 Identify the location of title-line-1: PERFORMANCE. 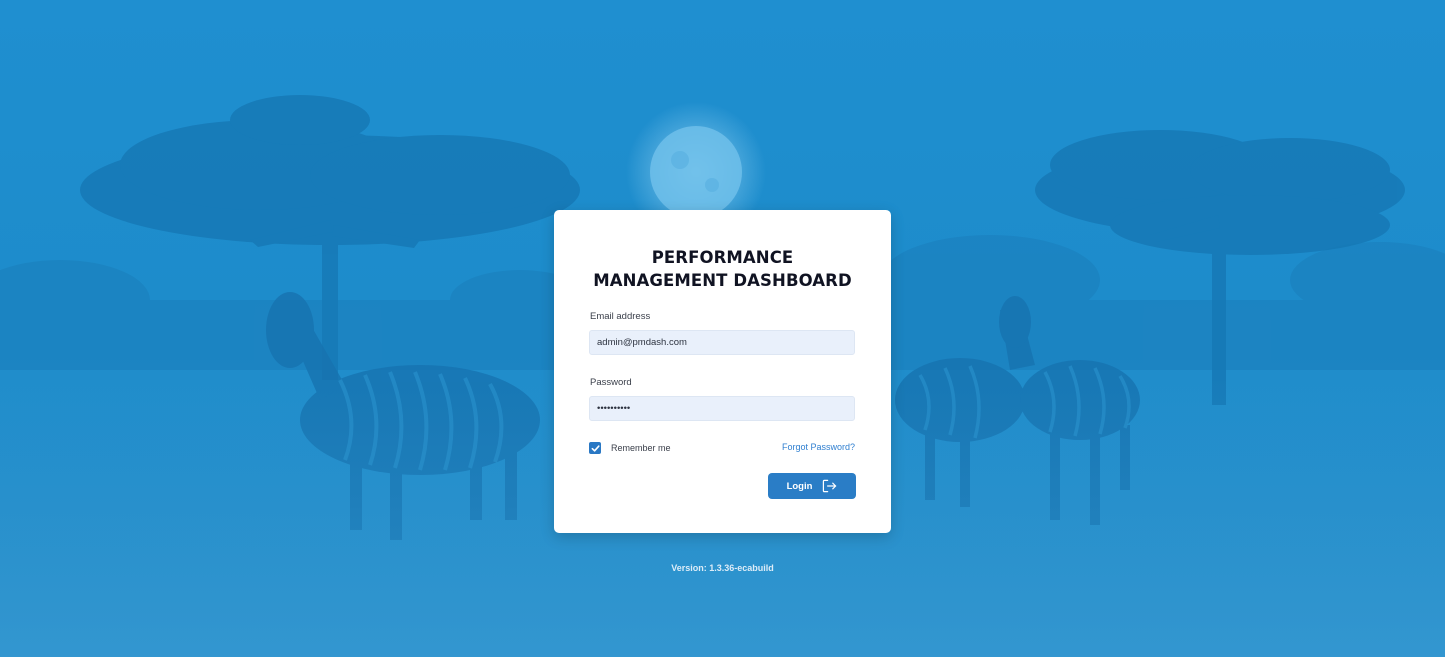
(722, 257).